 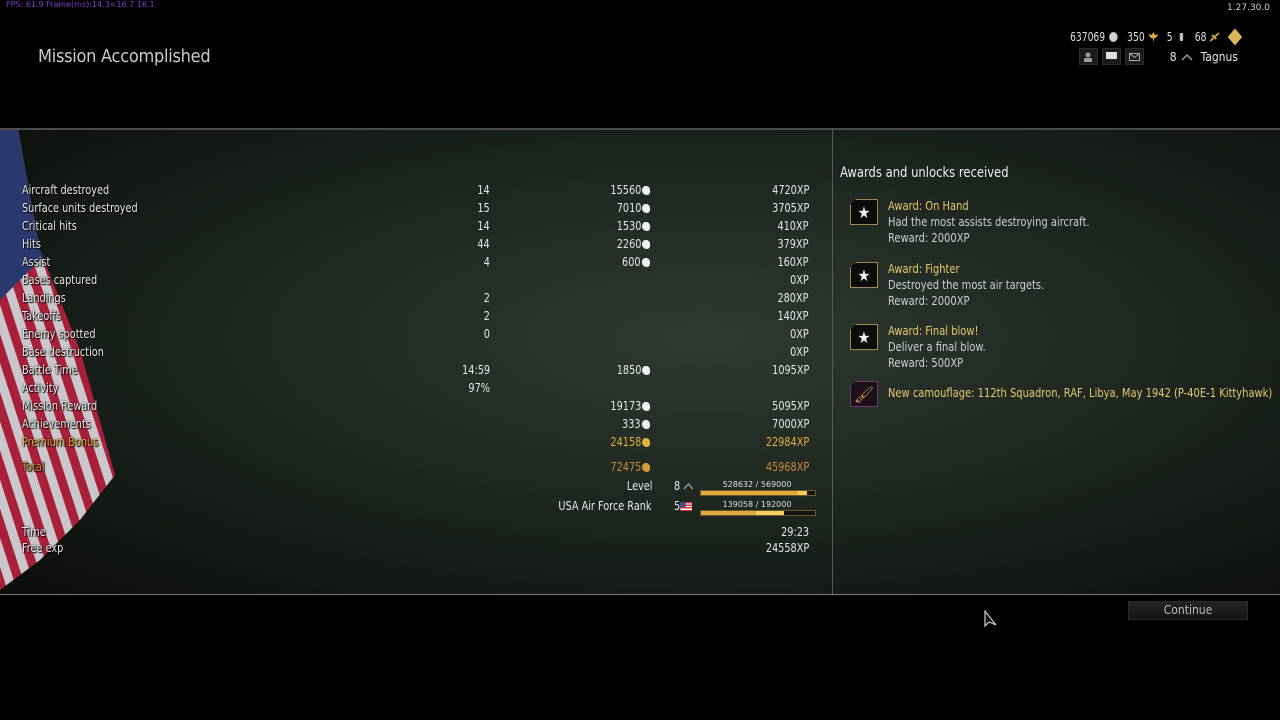 What do you see at coordinates (50, 370) in the screenshot?
I see `stat-label: Battle Time` at bounding box center [50, 370].